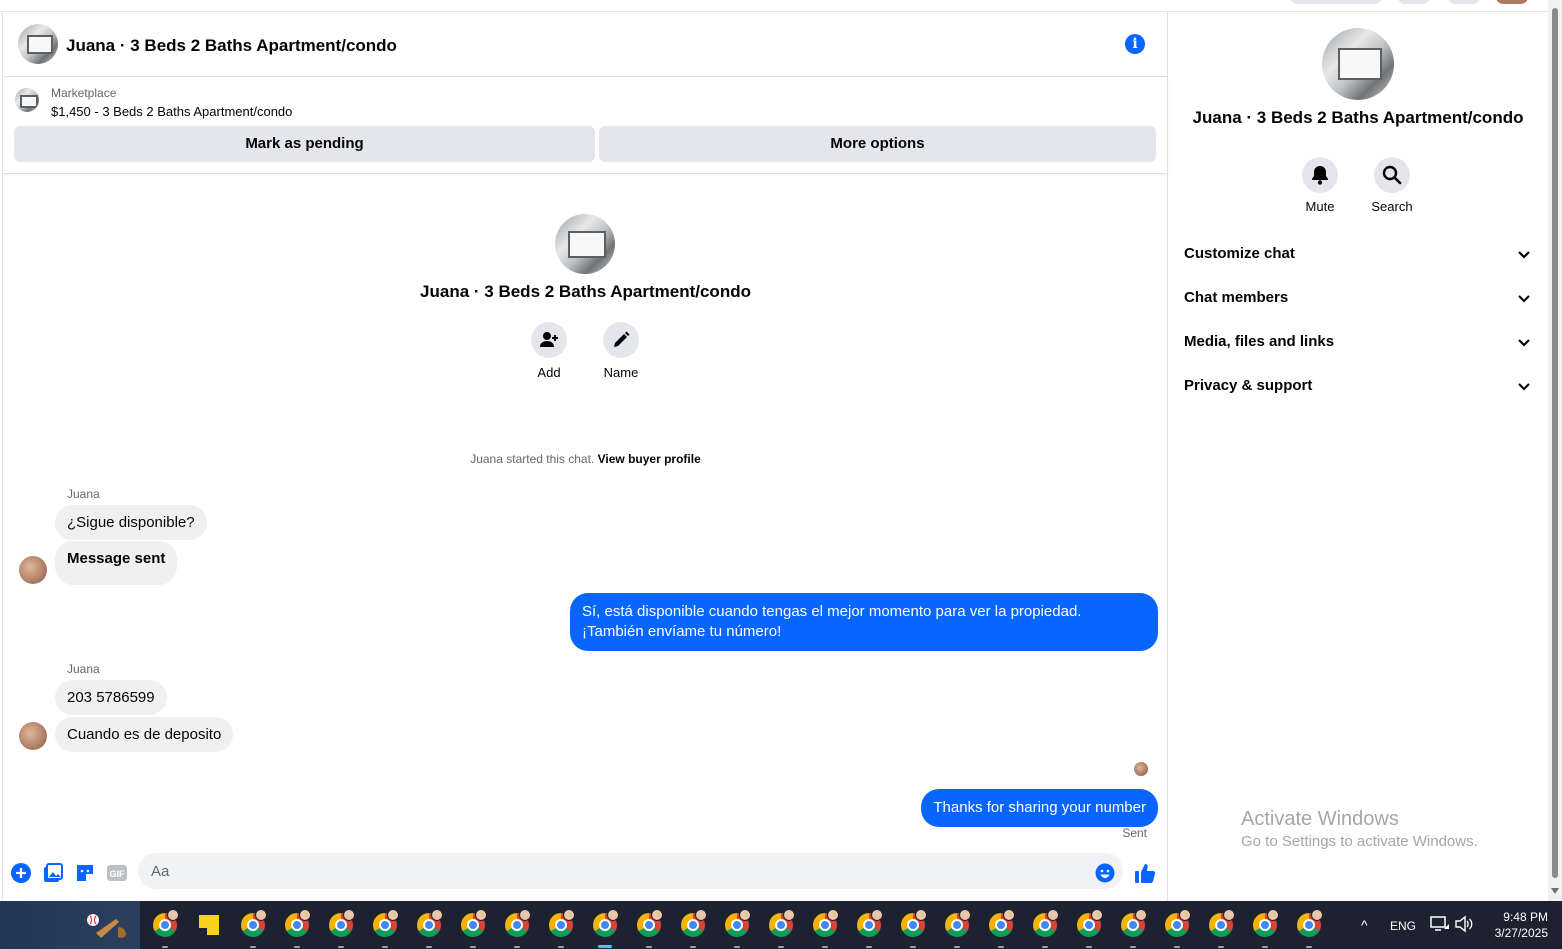 The width and height of the screenshot is (1562, 949). I want to click on scrollbar-thumb, so click(1555, 443).